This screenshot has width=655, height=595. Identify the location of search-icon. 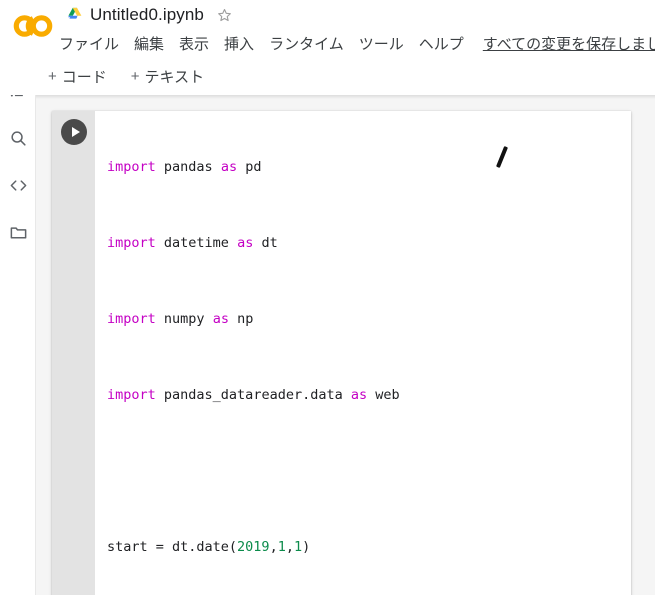
(18, 138).